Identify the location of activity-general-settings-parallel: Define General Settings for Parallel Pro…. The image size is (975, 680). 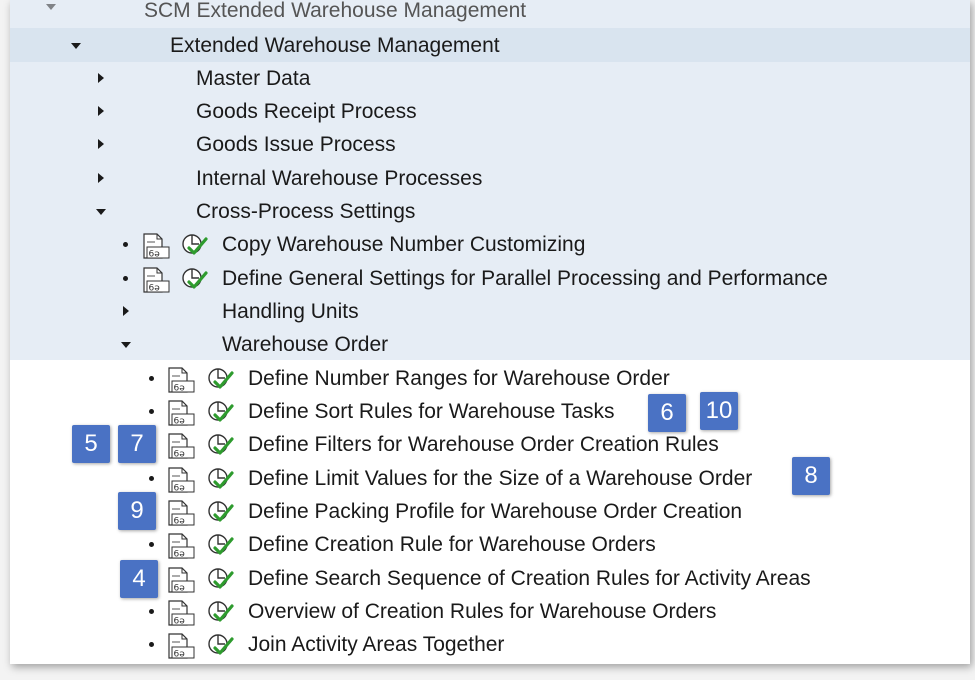
(490, 278).